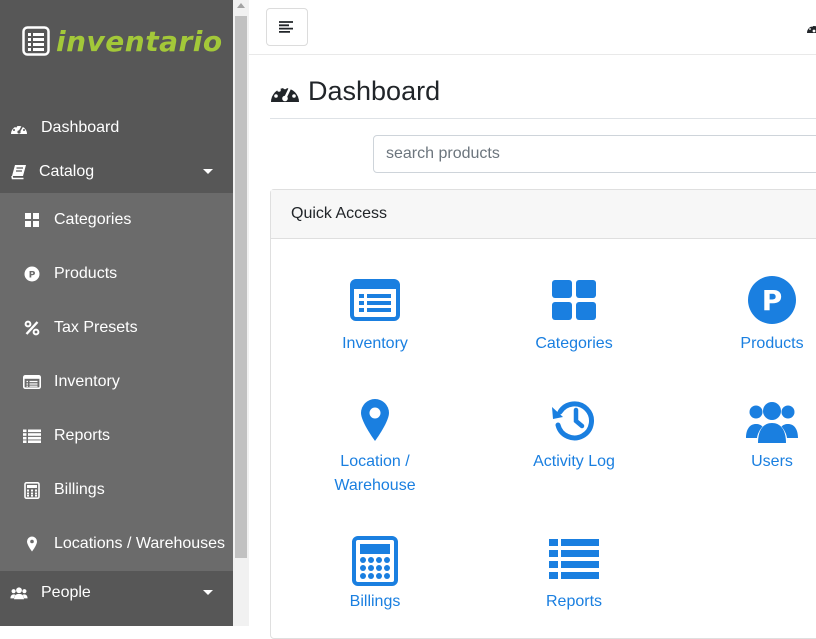  I want to click on tile-label: Users, so click(772, 461).